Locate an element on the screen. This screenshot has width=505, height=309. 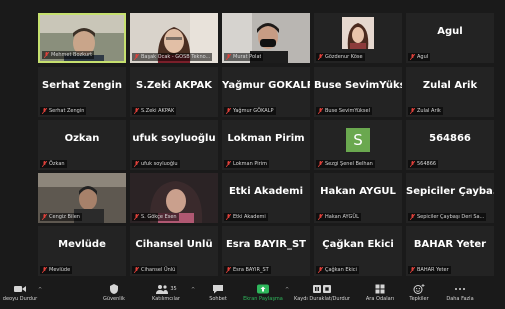
participant-name: Serhat Zengin is located at coordinates (82, 85).